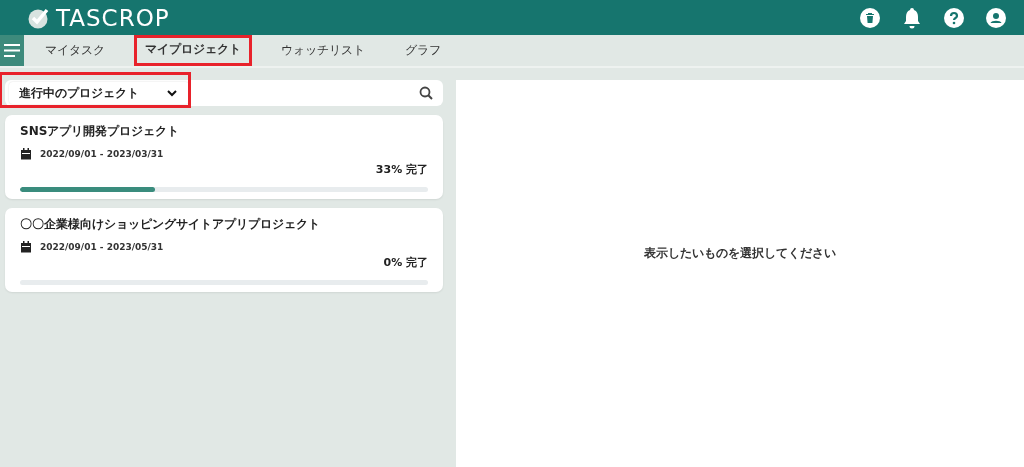 The width and height of the screenshot is (1024, 467). I want to click on project-card: 〇〇企業様向けショッピングサイトアプリプロジェクト 2022/09/01 - 2023/05/31 0% 完了, so click(224, 250).